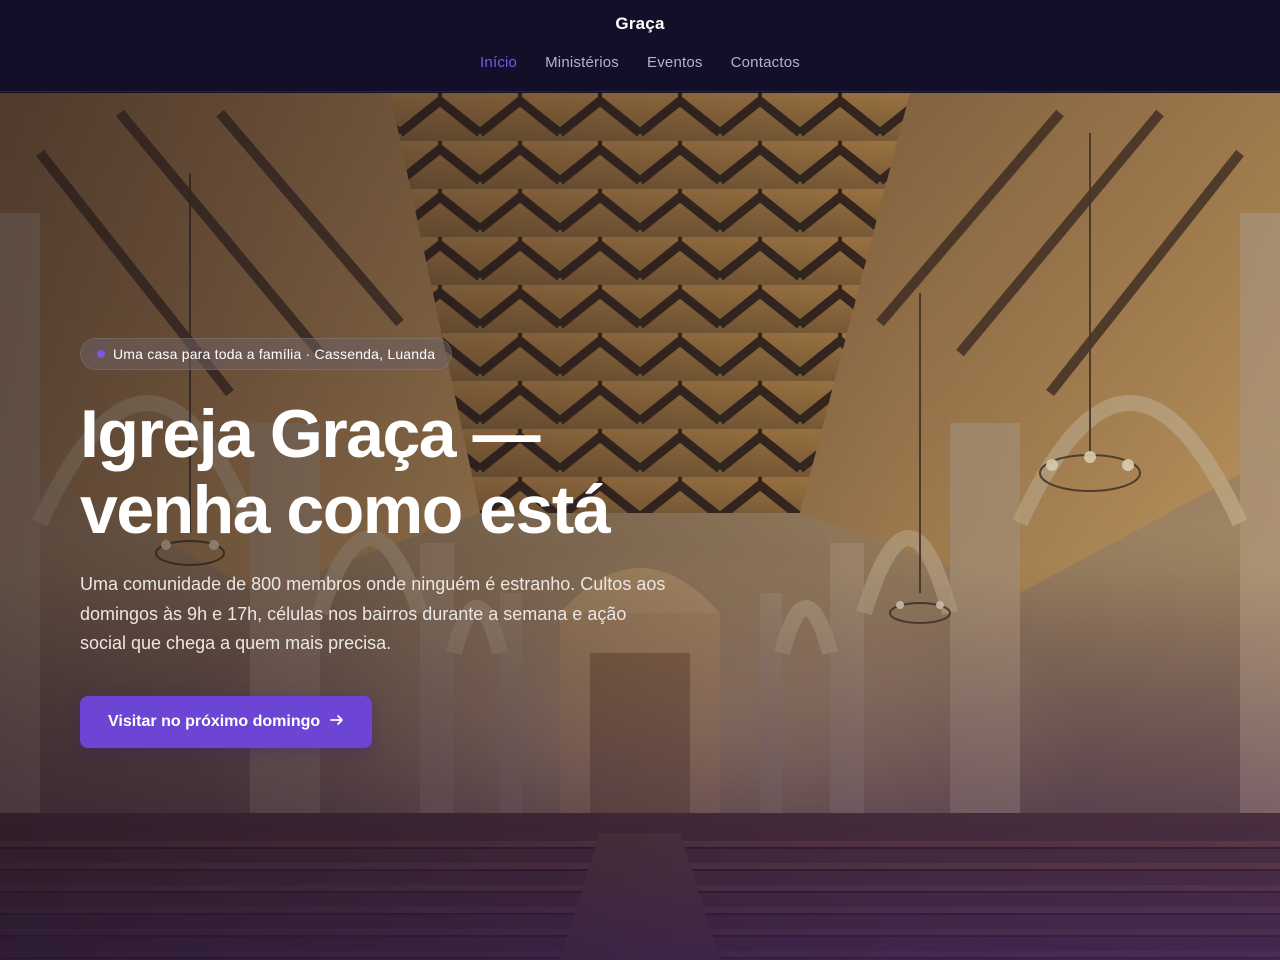 This screenshot has width=1280, height=960. I want to click on visit-next-sunday-button: Visitar no próximo domingo, so click(226, 721).